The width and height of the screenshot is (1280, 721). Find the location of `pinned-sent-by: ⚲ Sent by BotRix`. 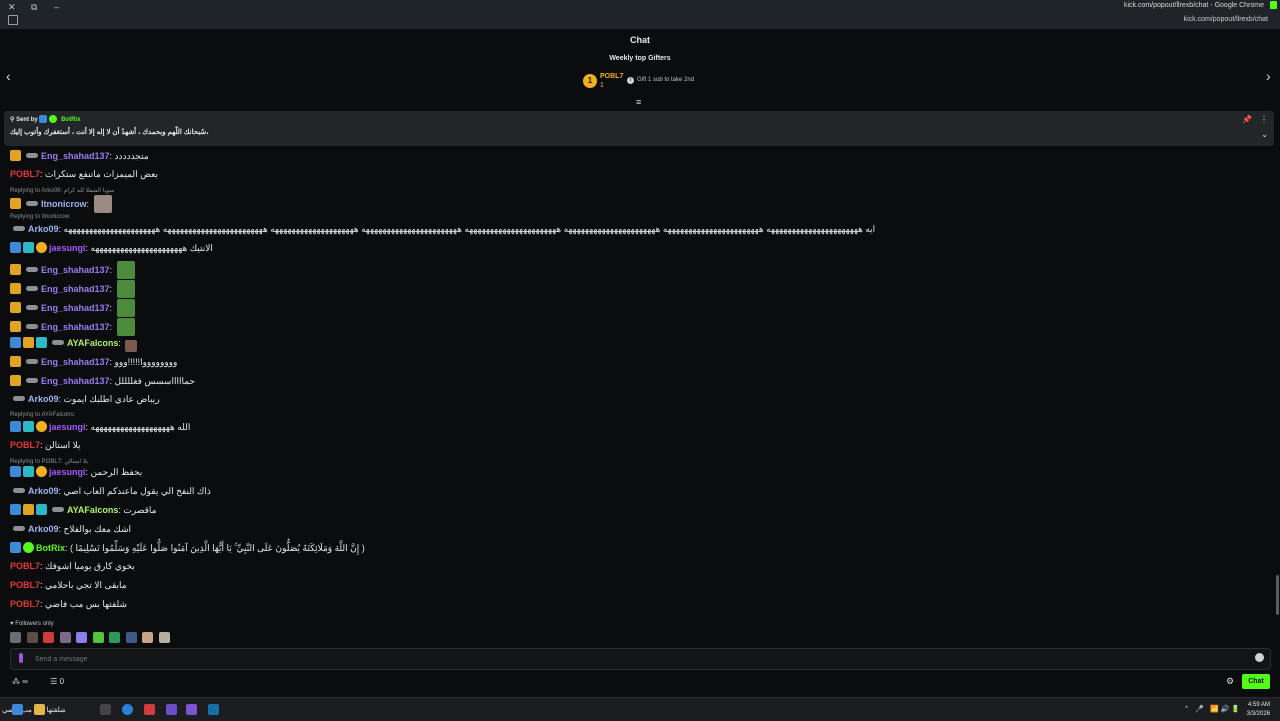

pinned-sent-by: ⚲ Sent by BotRix is located at coordinates (45, 119).